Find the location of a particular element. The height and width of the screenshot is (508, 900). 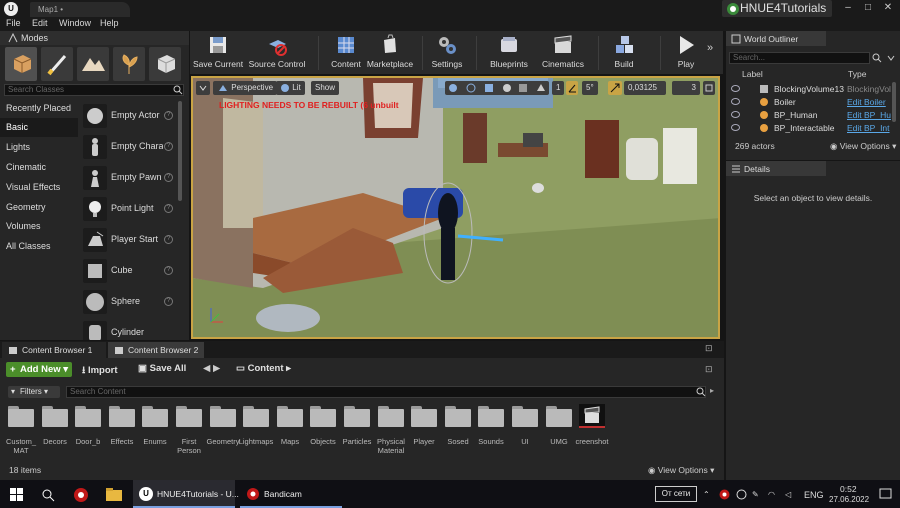

source-control-button: Source Control is located at coordinates (277, 53).